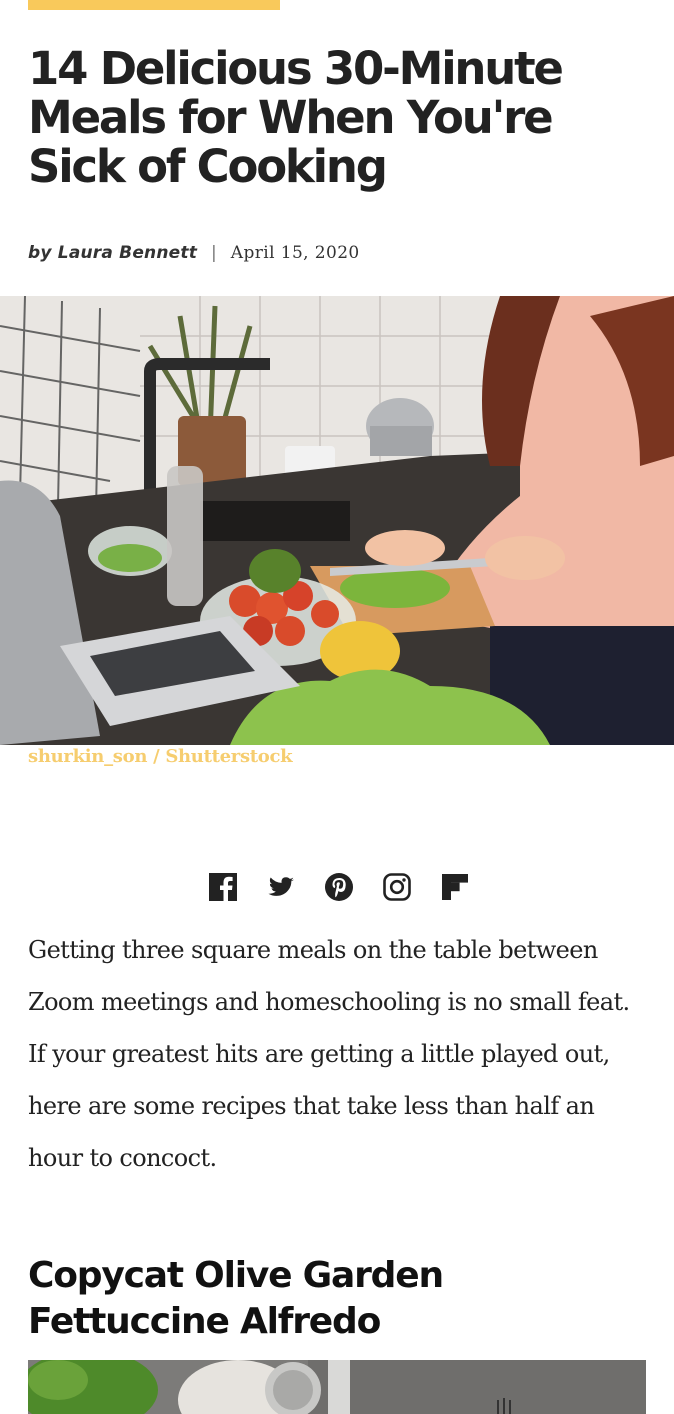 The height and width of the screenshot is (1414, 674). Describe the element at coordinates (160, 756) in the screenshot. I see `image-credit: shurkin_son / Shutterstock` at that location.